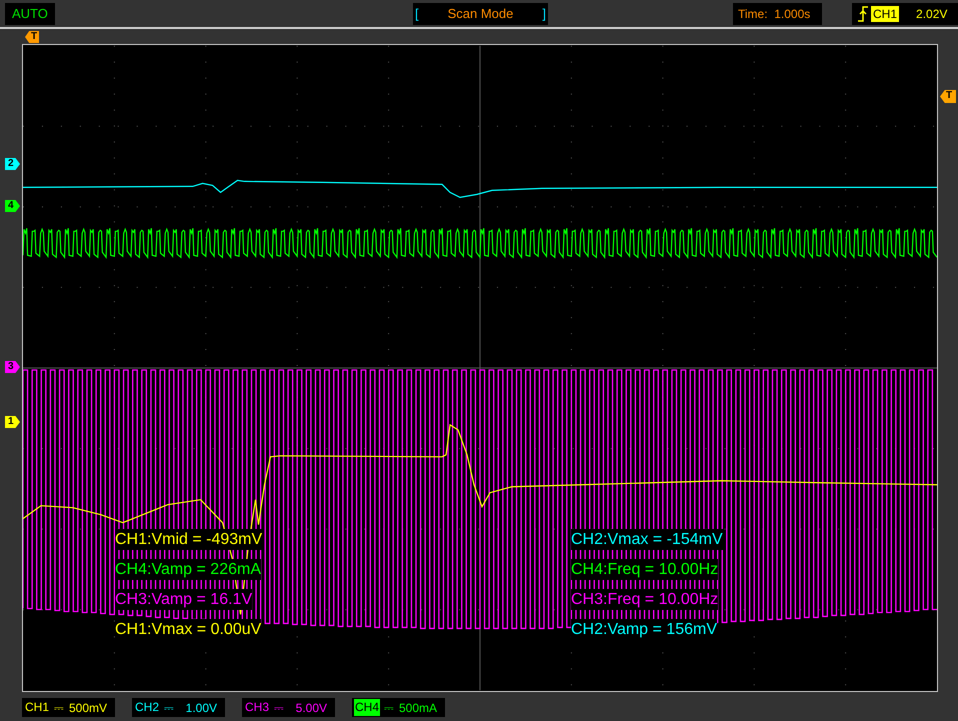 The height and width of the screenshot is (721, 958). Describe the element at coordinates (863, 14) in the screenshot. I see `rising-edge-icon` at that location.